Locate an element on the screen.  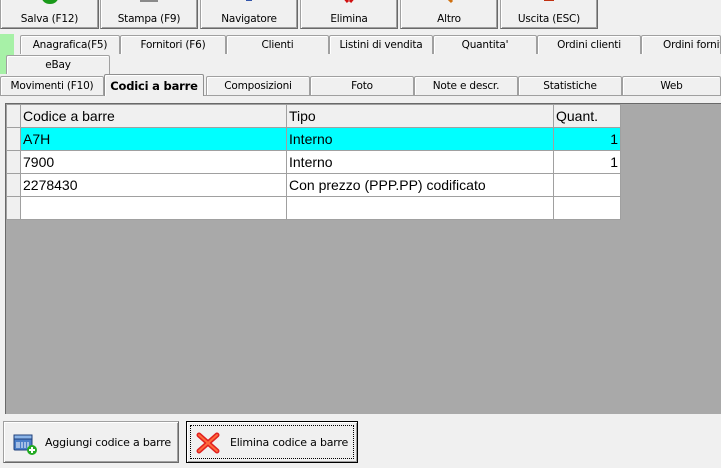
tab-row-1b: eBay is located at coordinates (360, 64).